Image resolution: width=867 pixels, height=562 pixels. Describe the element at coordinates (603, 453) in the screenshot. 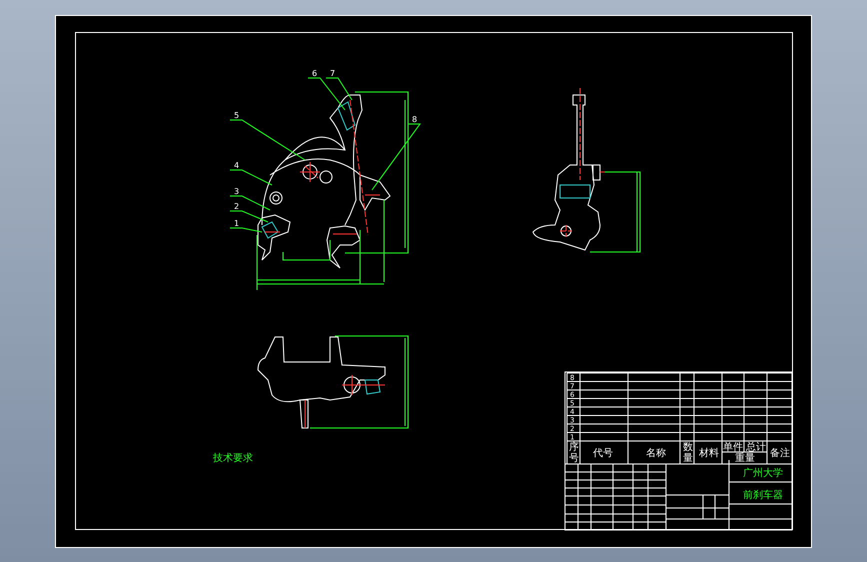

I see `column-header: 代号` at that location.